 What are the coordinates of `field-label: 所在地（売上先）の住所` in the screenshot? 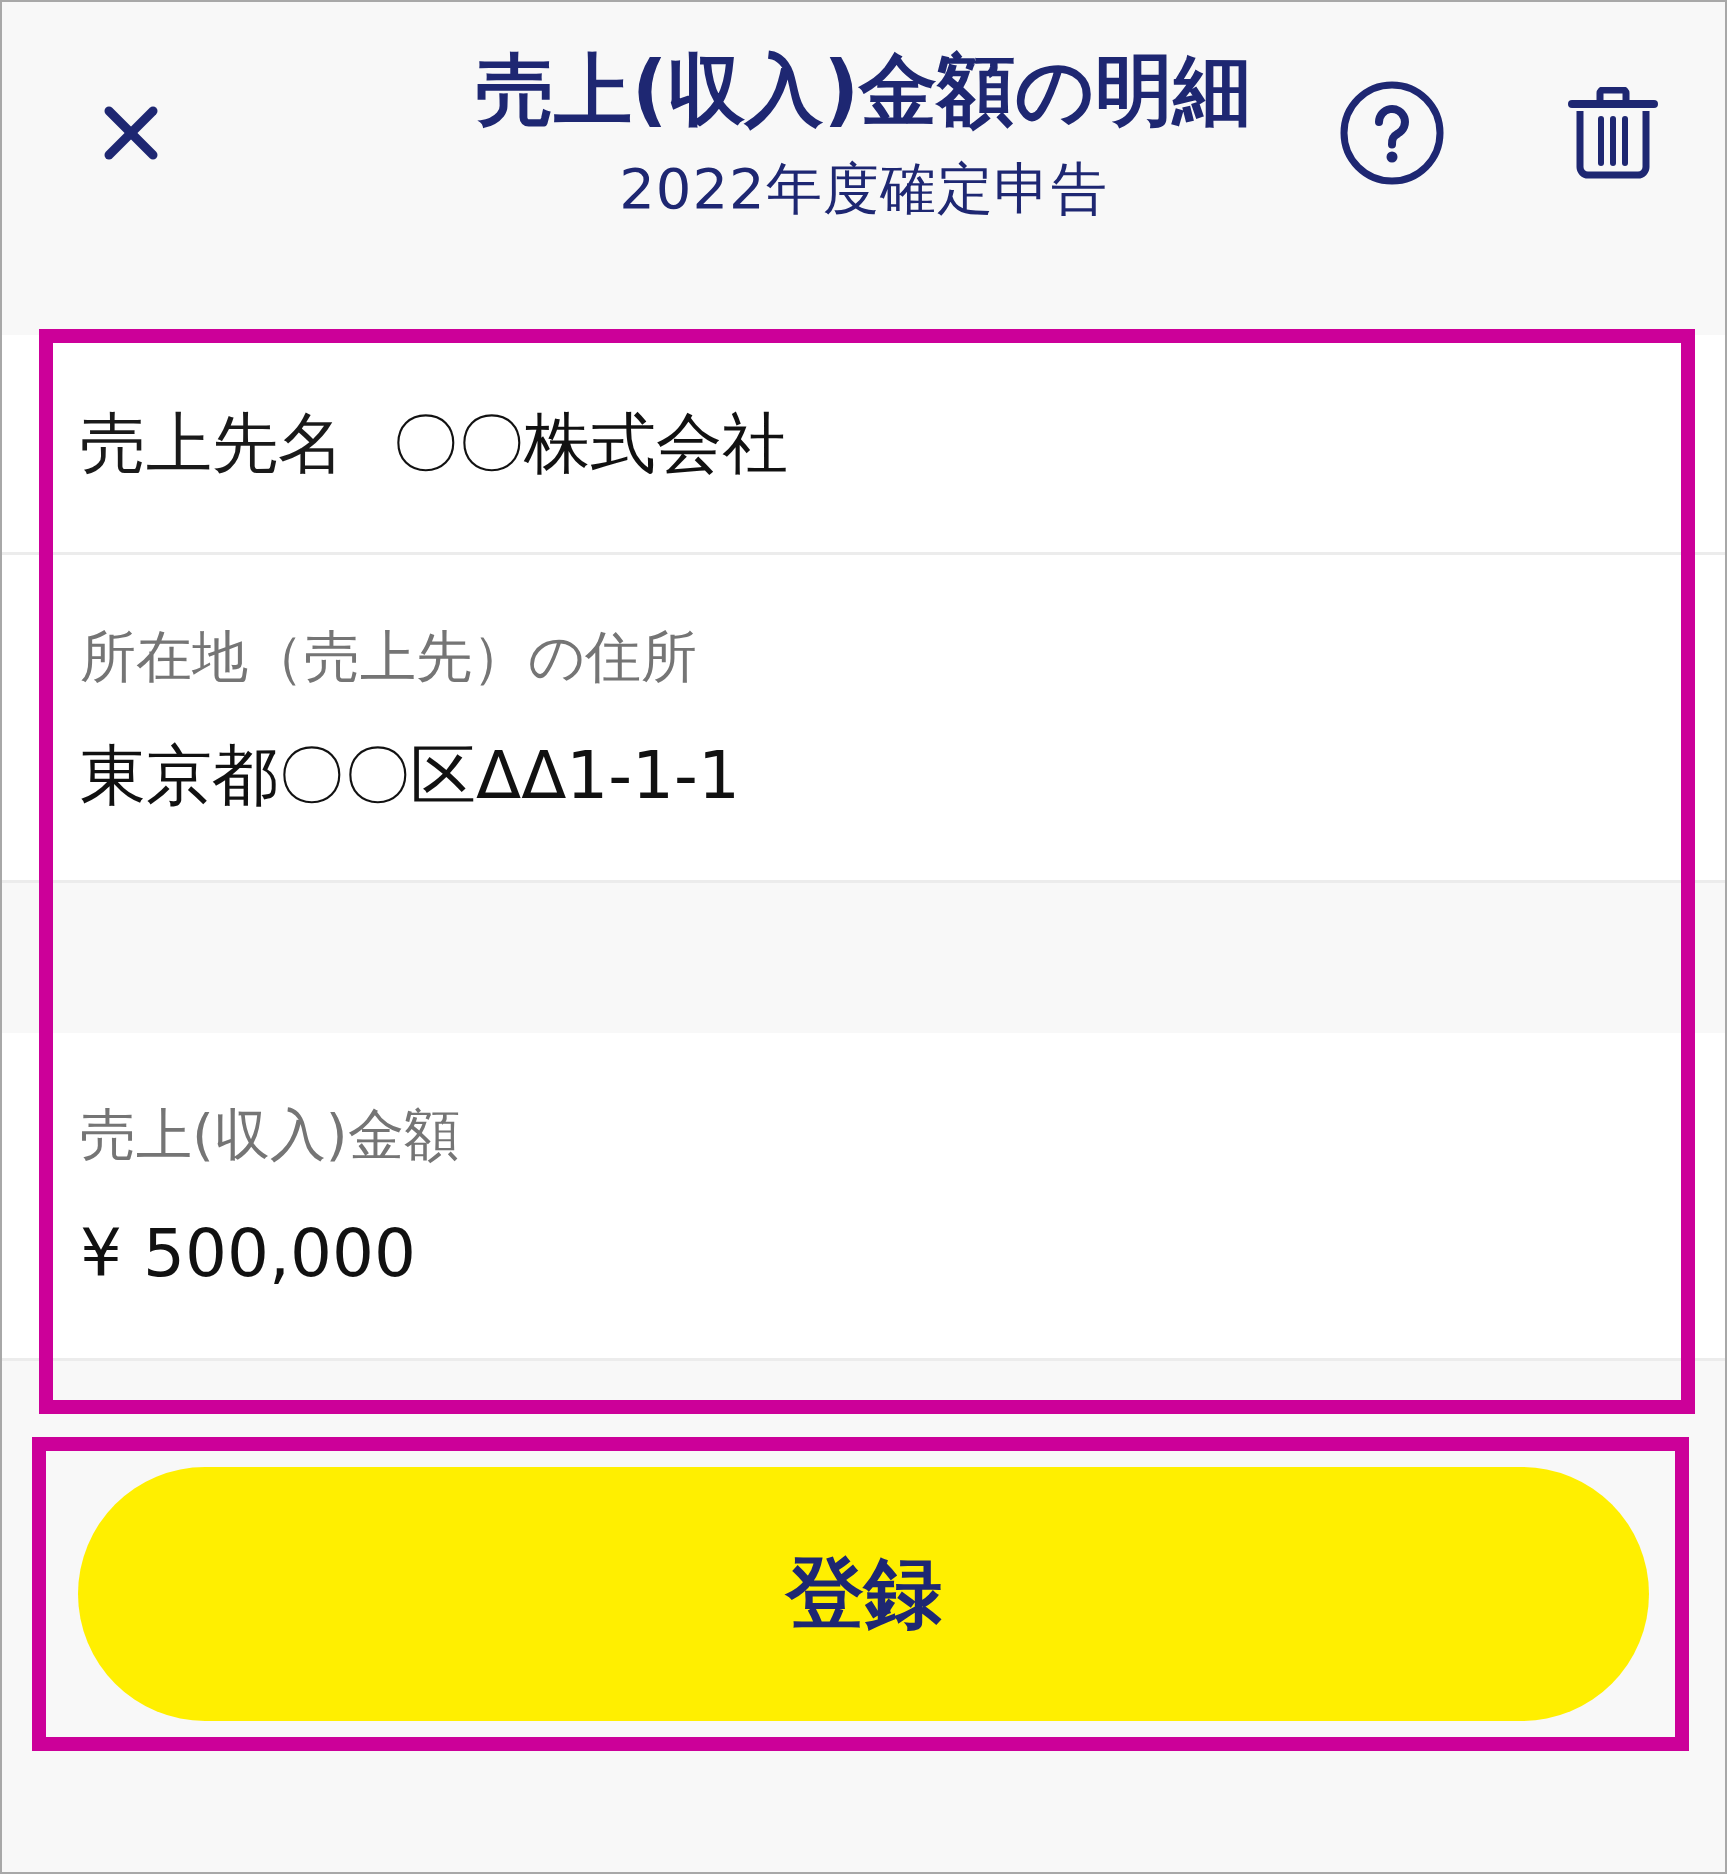 It's located at (388, 657).